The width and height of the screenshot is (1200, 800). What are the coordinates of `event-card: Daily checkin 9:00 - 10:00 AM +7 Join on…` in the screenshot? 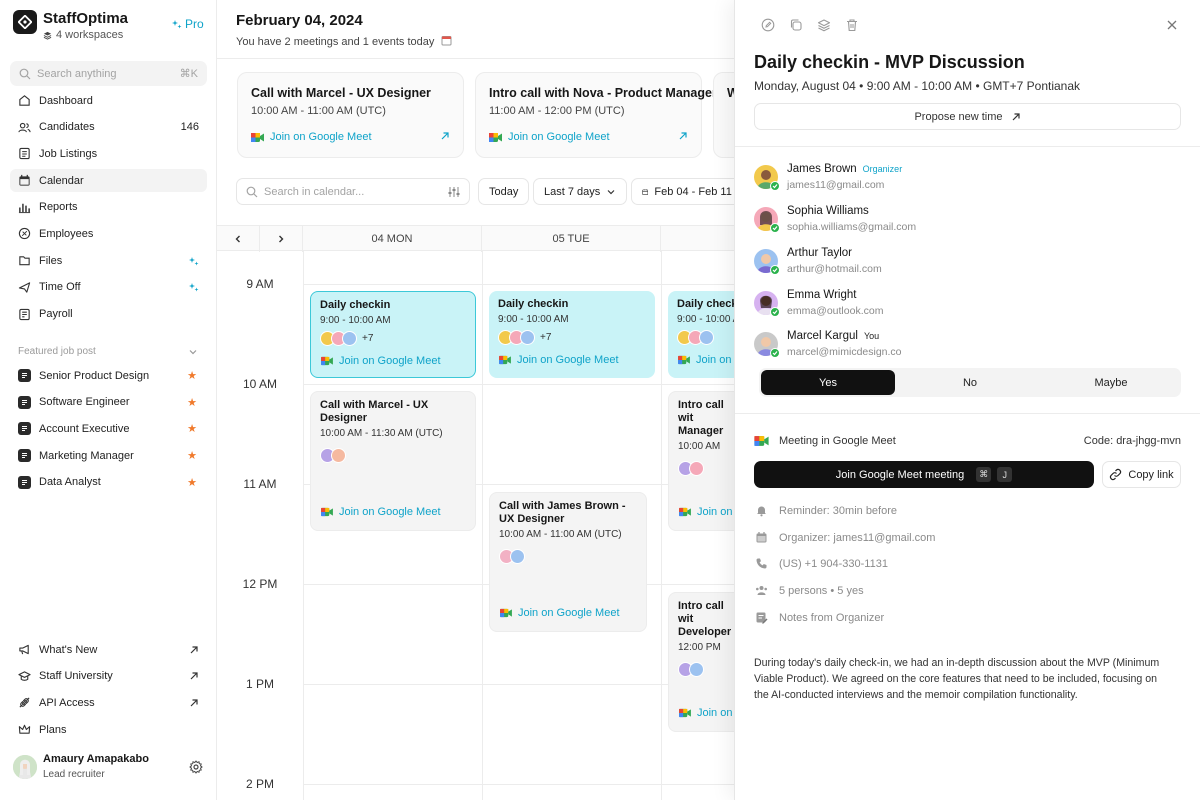 It's located at (572, 334).